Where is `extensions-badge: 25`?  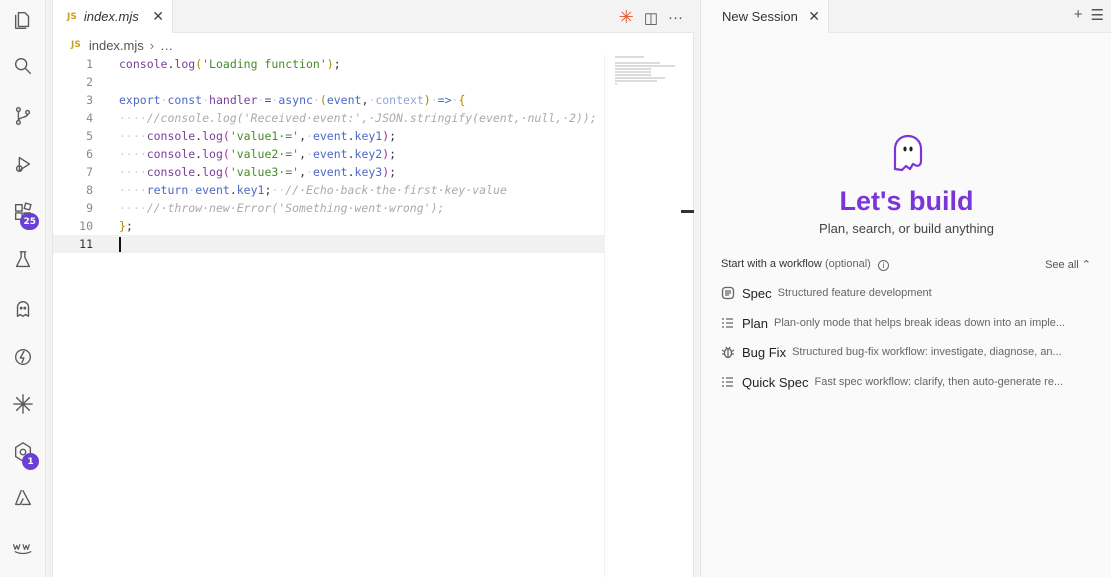 extensions-badge: 25 is located at coordinates (29, 221).